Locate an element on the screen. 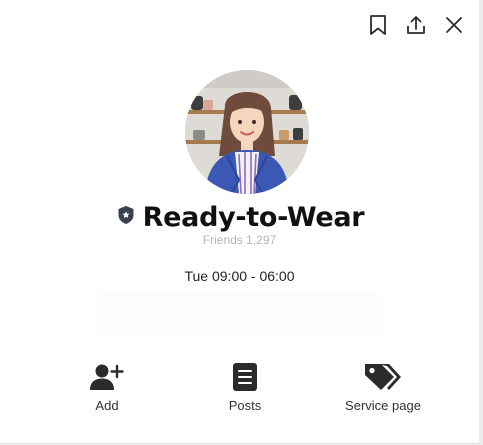  profile-avatar is located at coordinates (247, 132).